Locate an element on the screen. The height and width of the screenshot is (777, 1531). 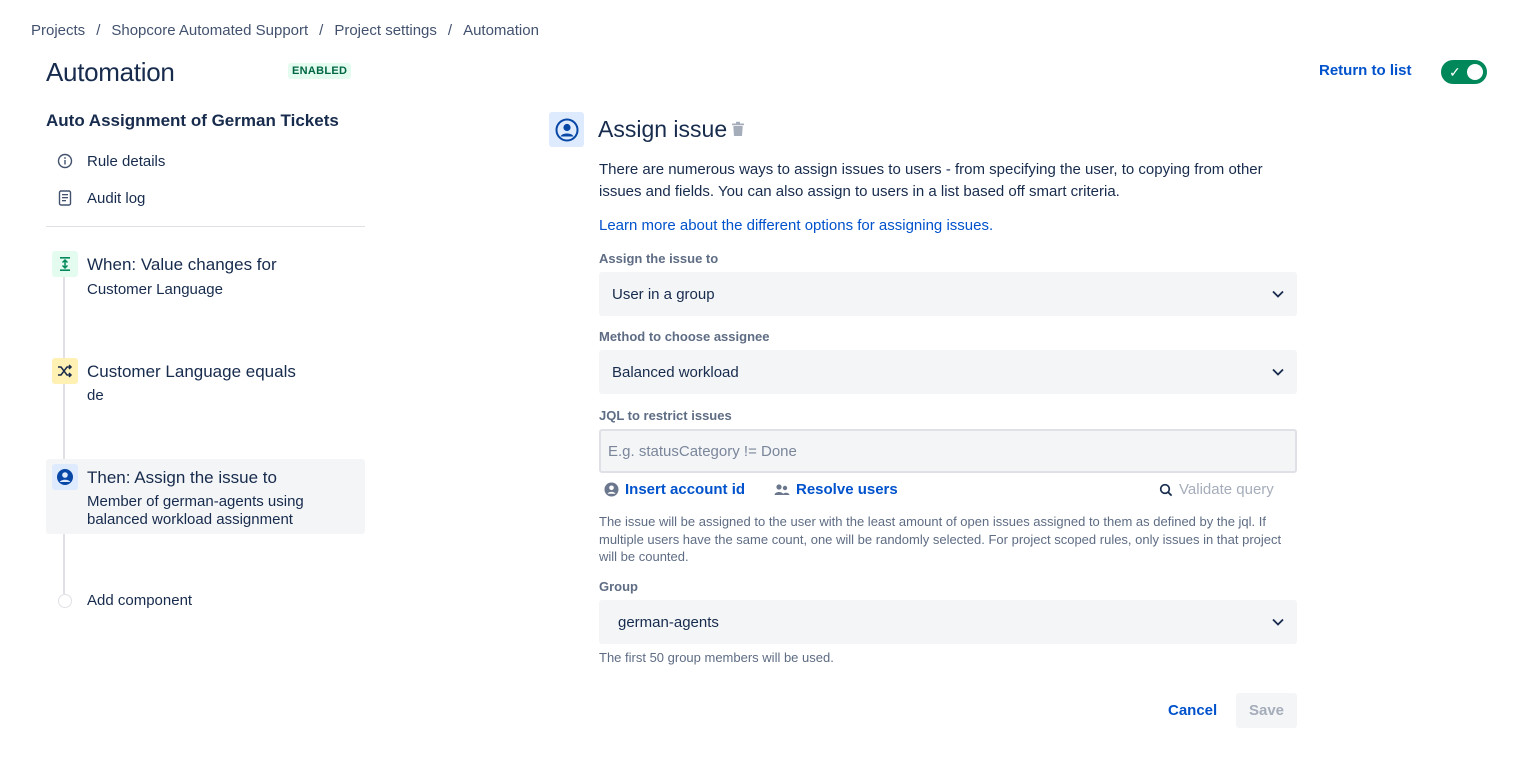
component-action-subtitle-line1: Member of german-agents using is located at coordinates (195, 501).